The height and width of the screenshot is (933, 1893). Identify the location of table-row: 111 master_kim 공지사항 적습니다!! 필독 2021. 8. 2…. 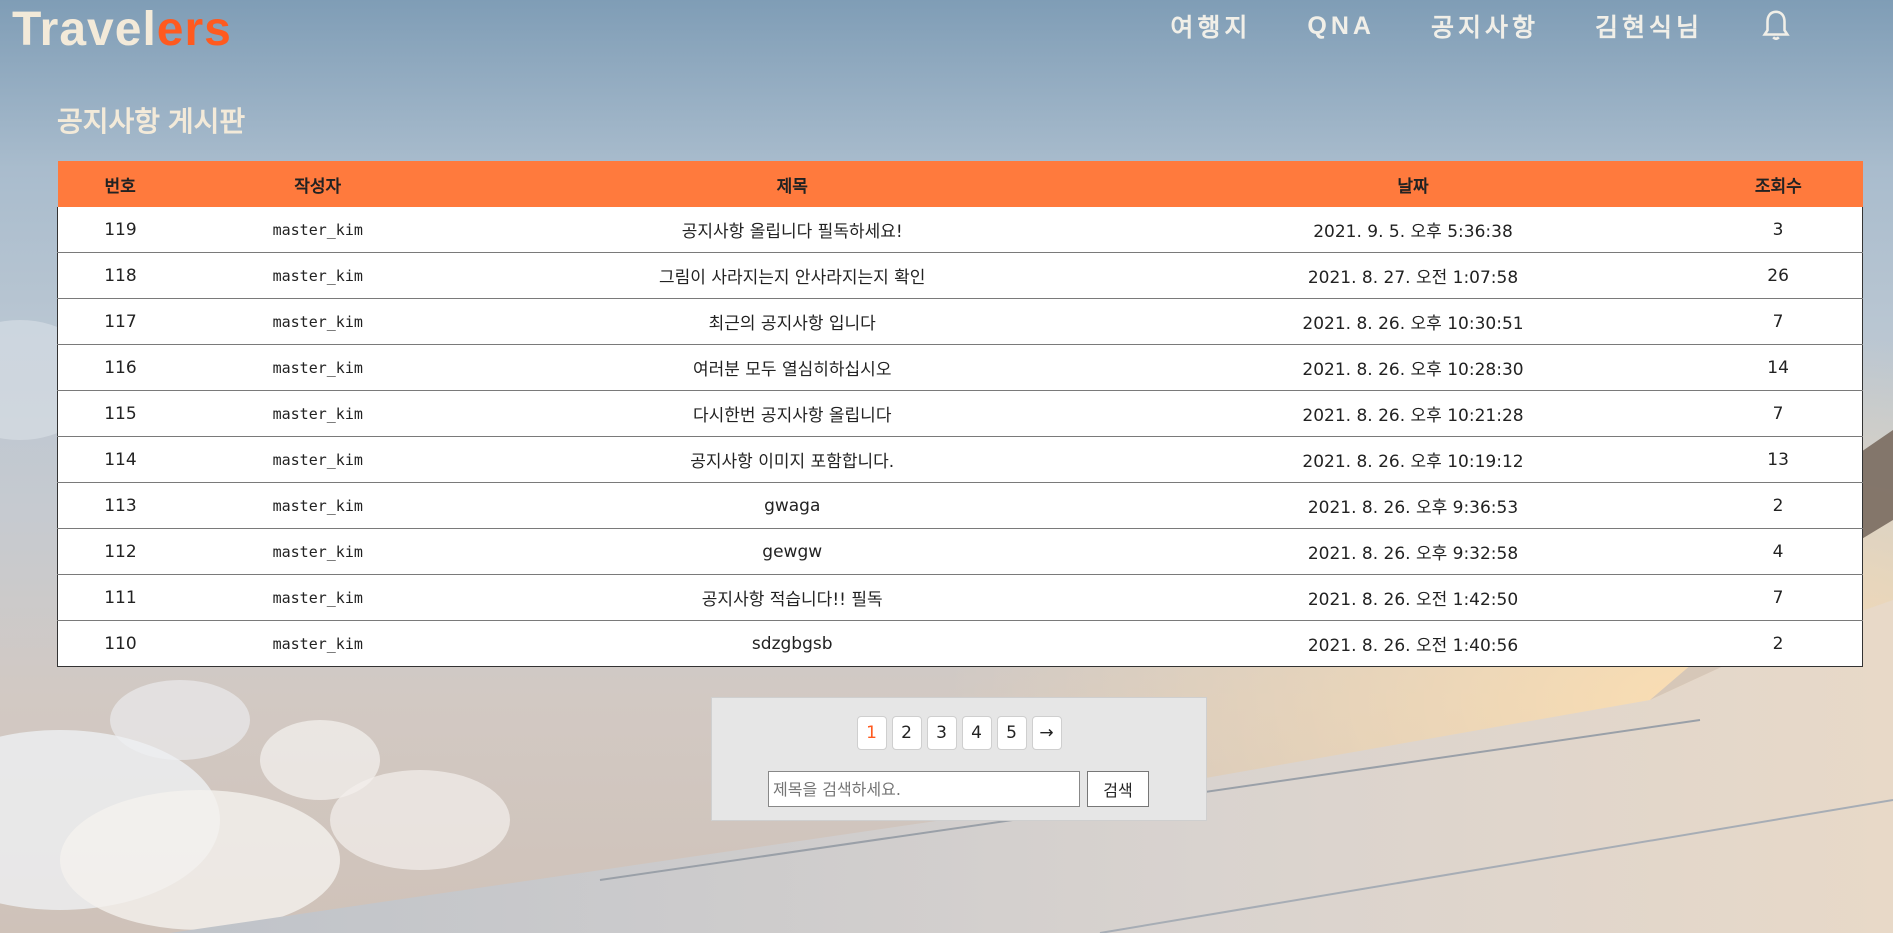
(960, 597).